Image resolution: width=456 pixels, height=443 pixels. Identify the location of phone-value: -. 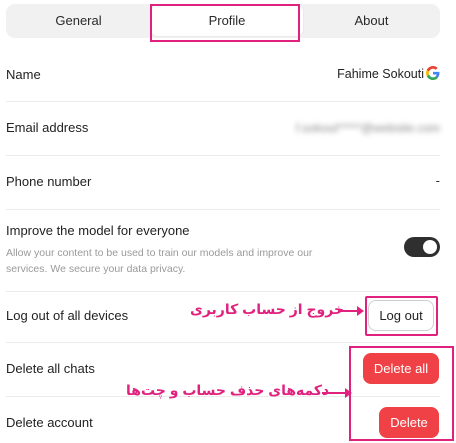
(437, 180).